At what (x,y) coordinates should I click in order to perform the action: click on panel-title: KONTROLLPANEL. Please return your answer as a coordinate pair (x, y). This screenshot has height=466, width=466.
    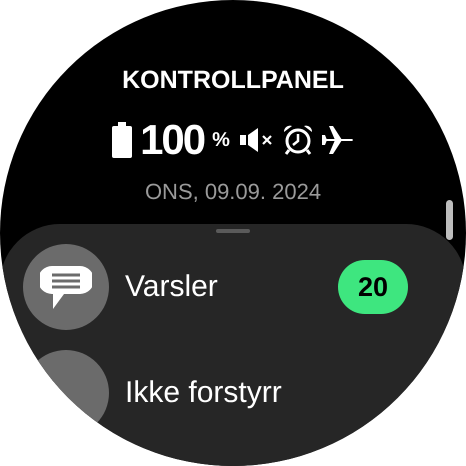
    Looking at the image, I should click on (233, 80).